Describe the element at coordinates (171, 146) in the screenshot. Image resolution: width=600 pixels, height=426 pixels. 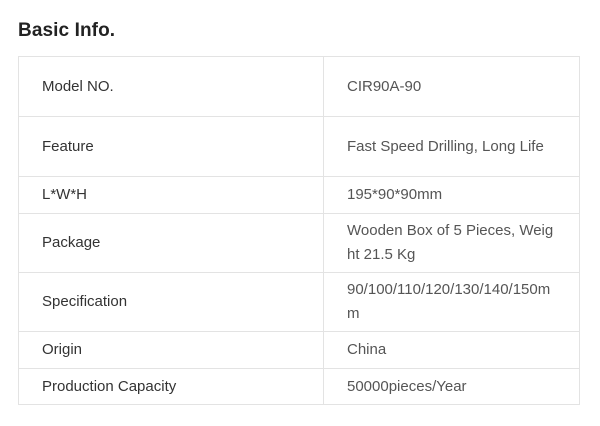
I see `row-label-feature: Feature` at that location.